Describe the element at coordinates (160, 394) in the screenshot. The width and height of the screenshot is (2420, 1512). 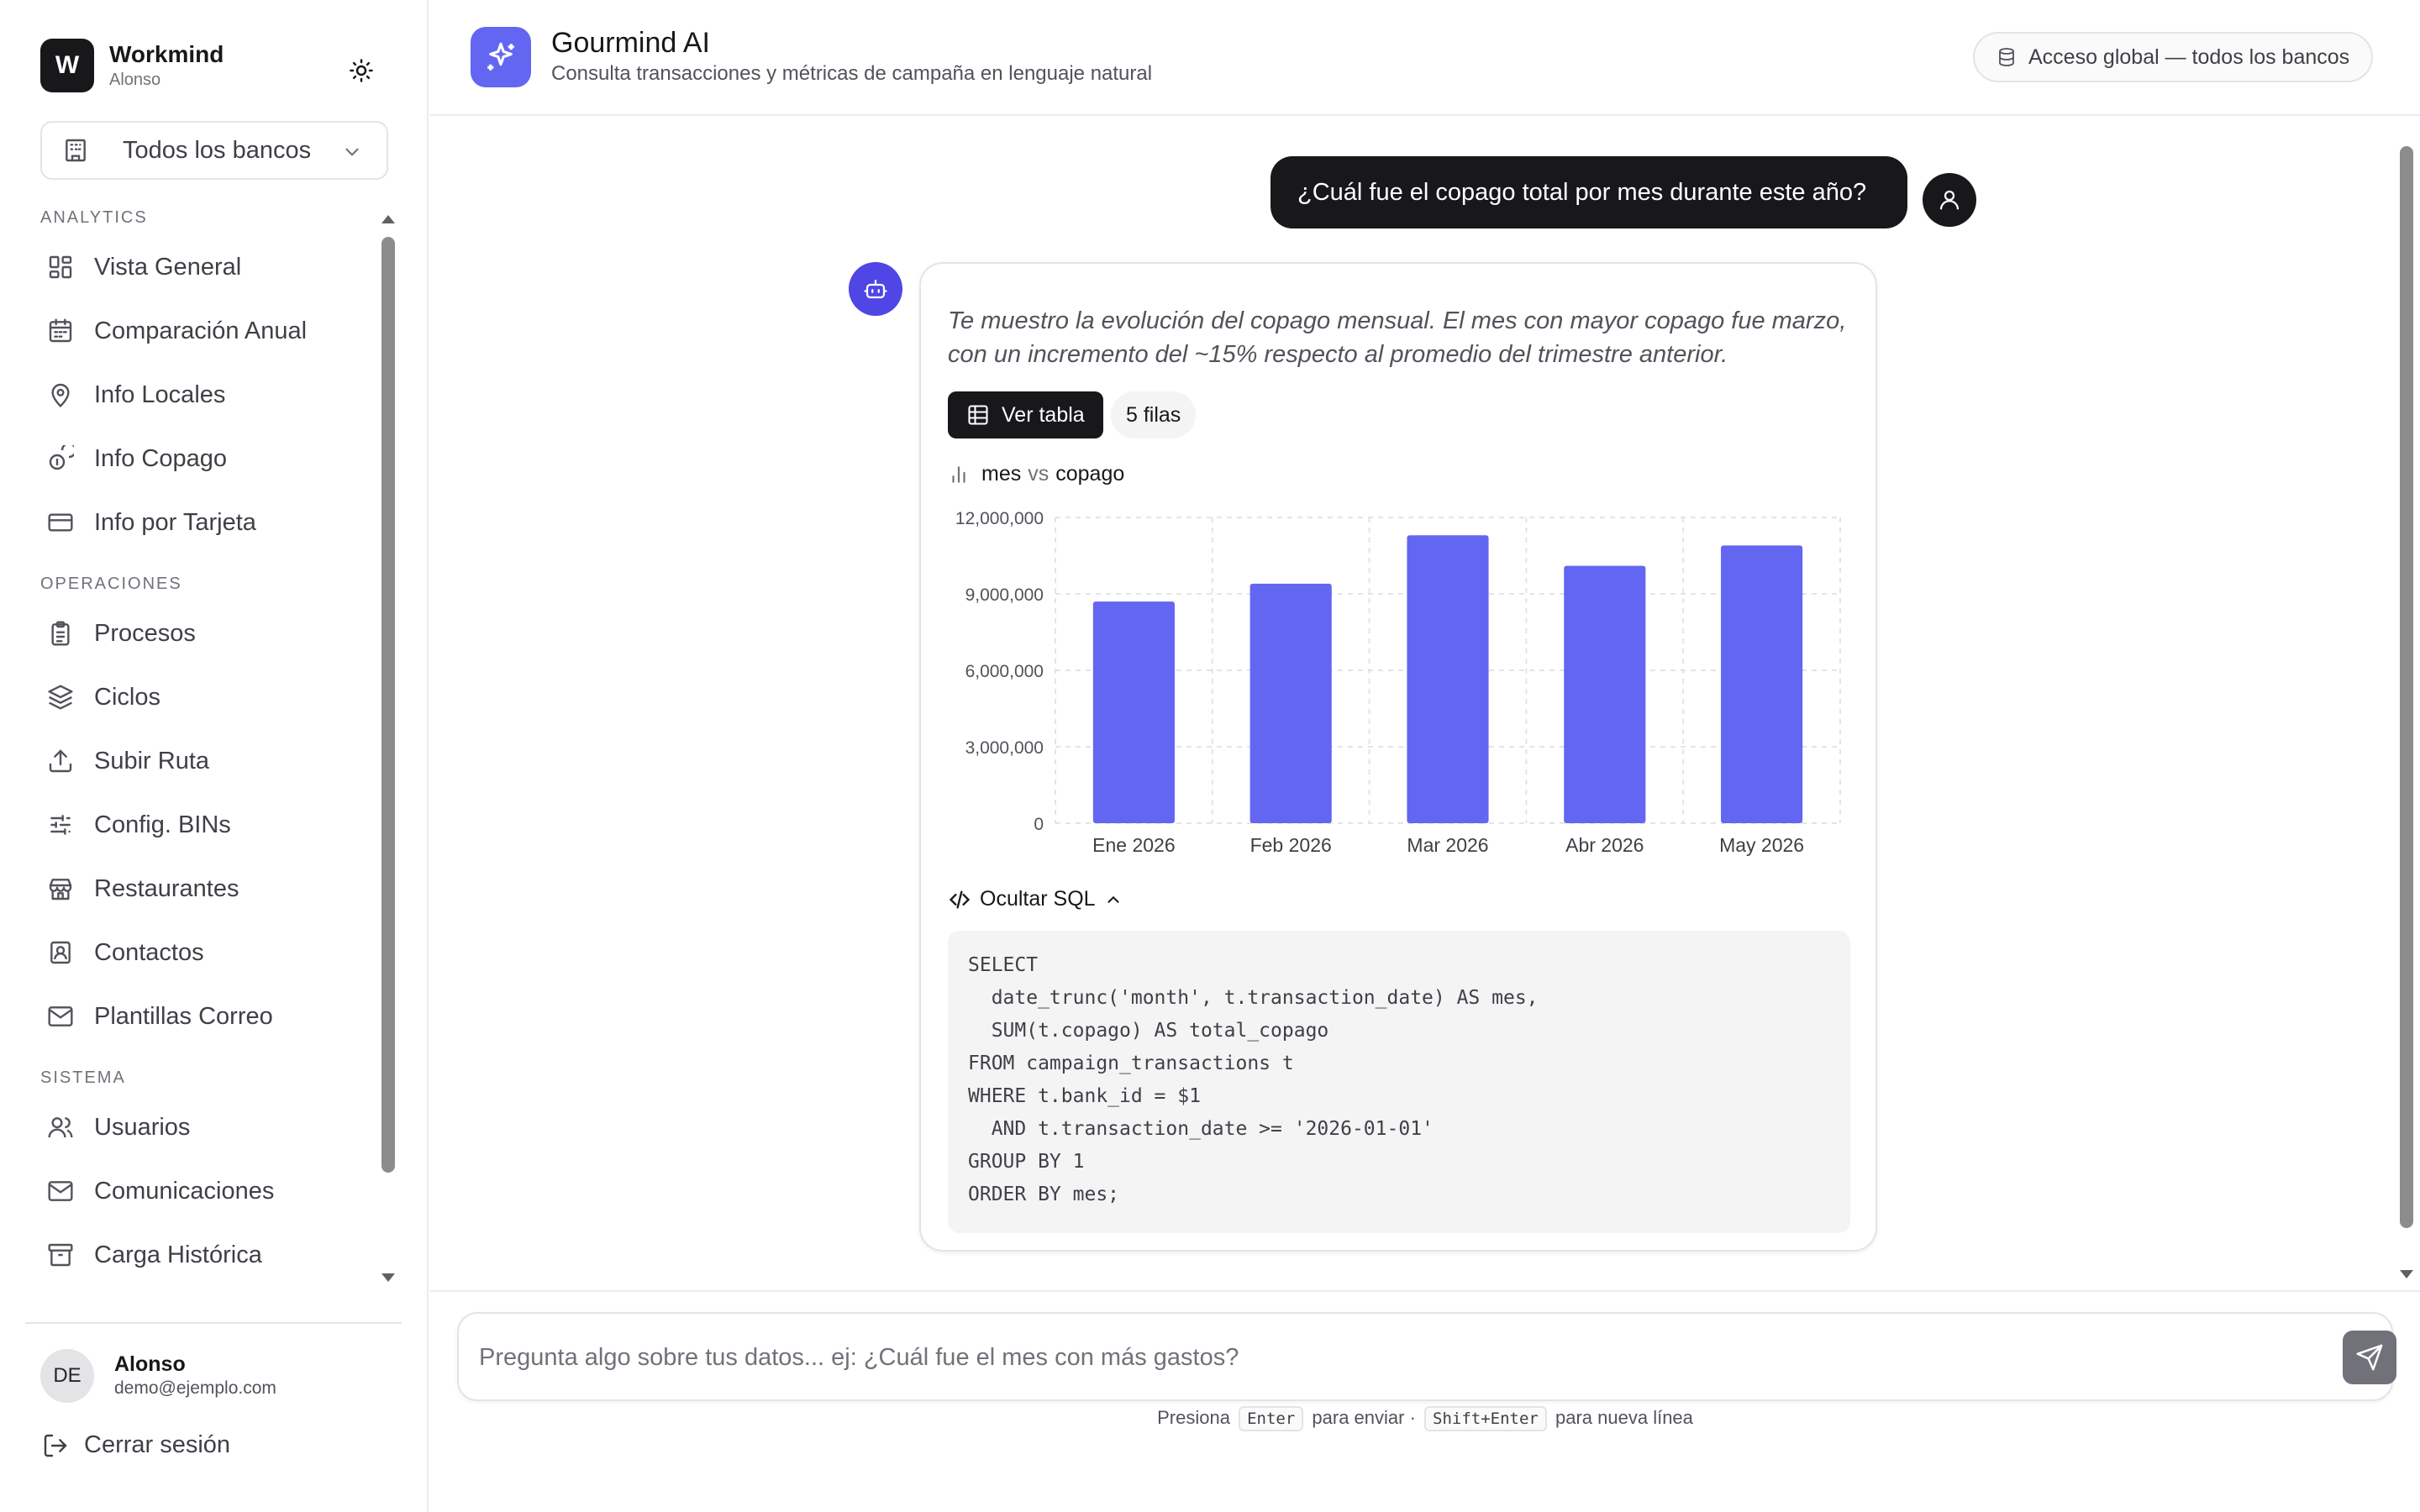
I see `sidebar-item-label: Info Locales` at that location.